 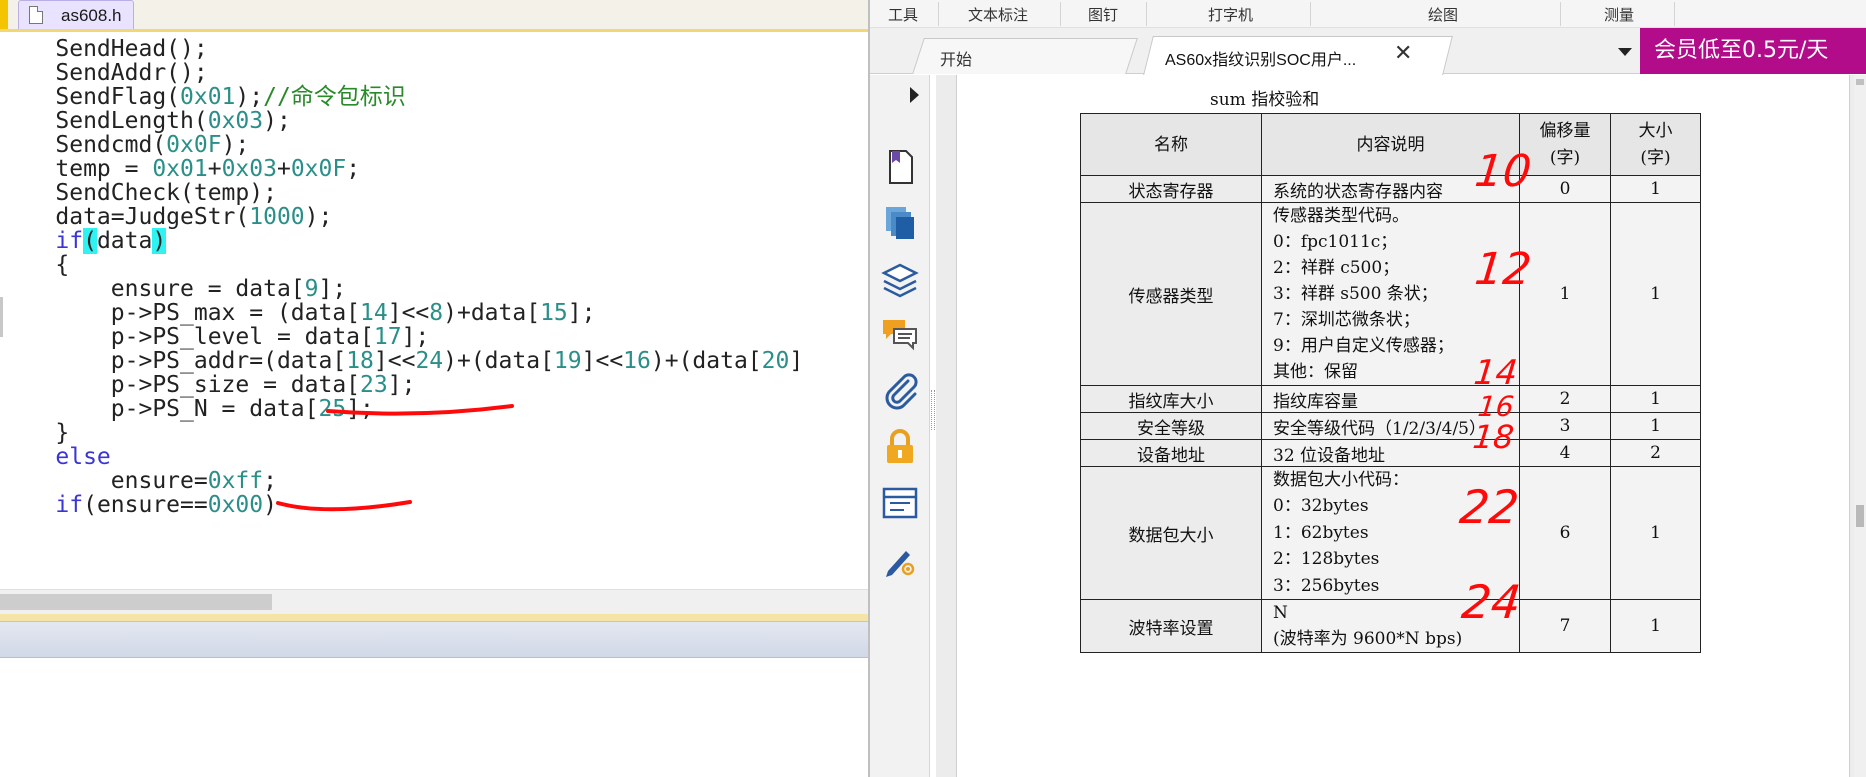 What do you see at coordinates (1565, 144) in the screenshot?
I see `header-offset: 偏移量 (字)` at bounding box center [1565, 144].